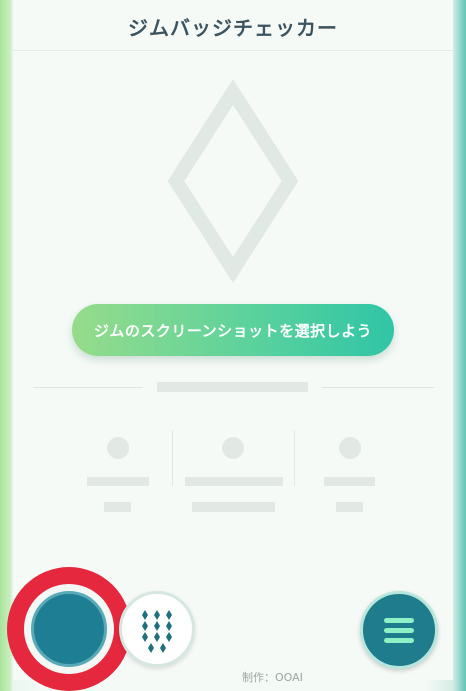 The image size is (466, 691). Describe the element at coordinates (88, 387) in the screenshot. I see `divider-left` at that location.